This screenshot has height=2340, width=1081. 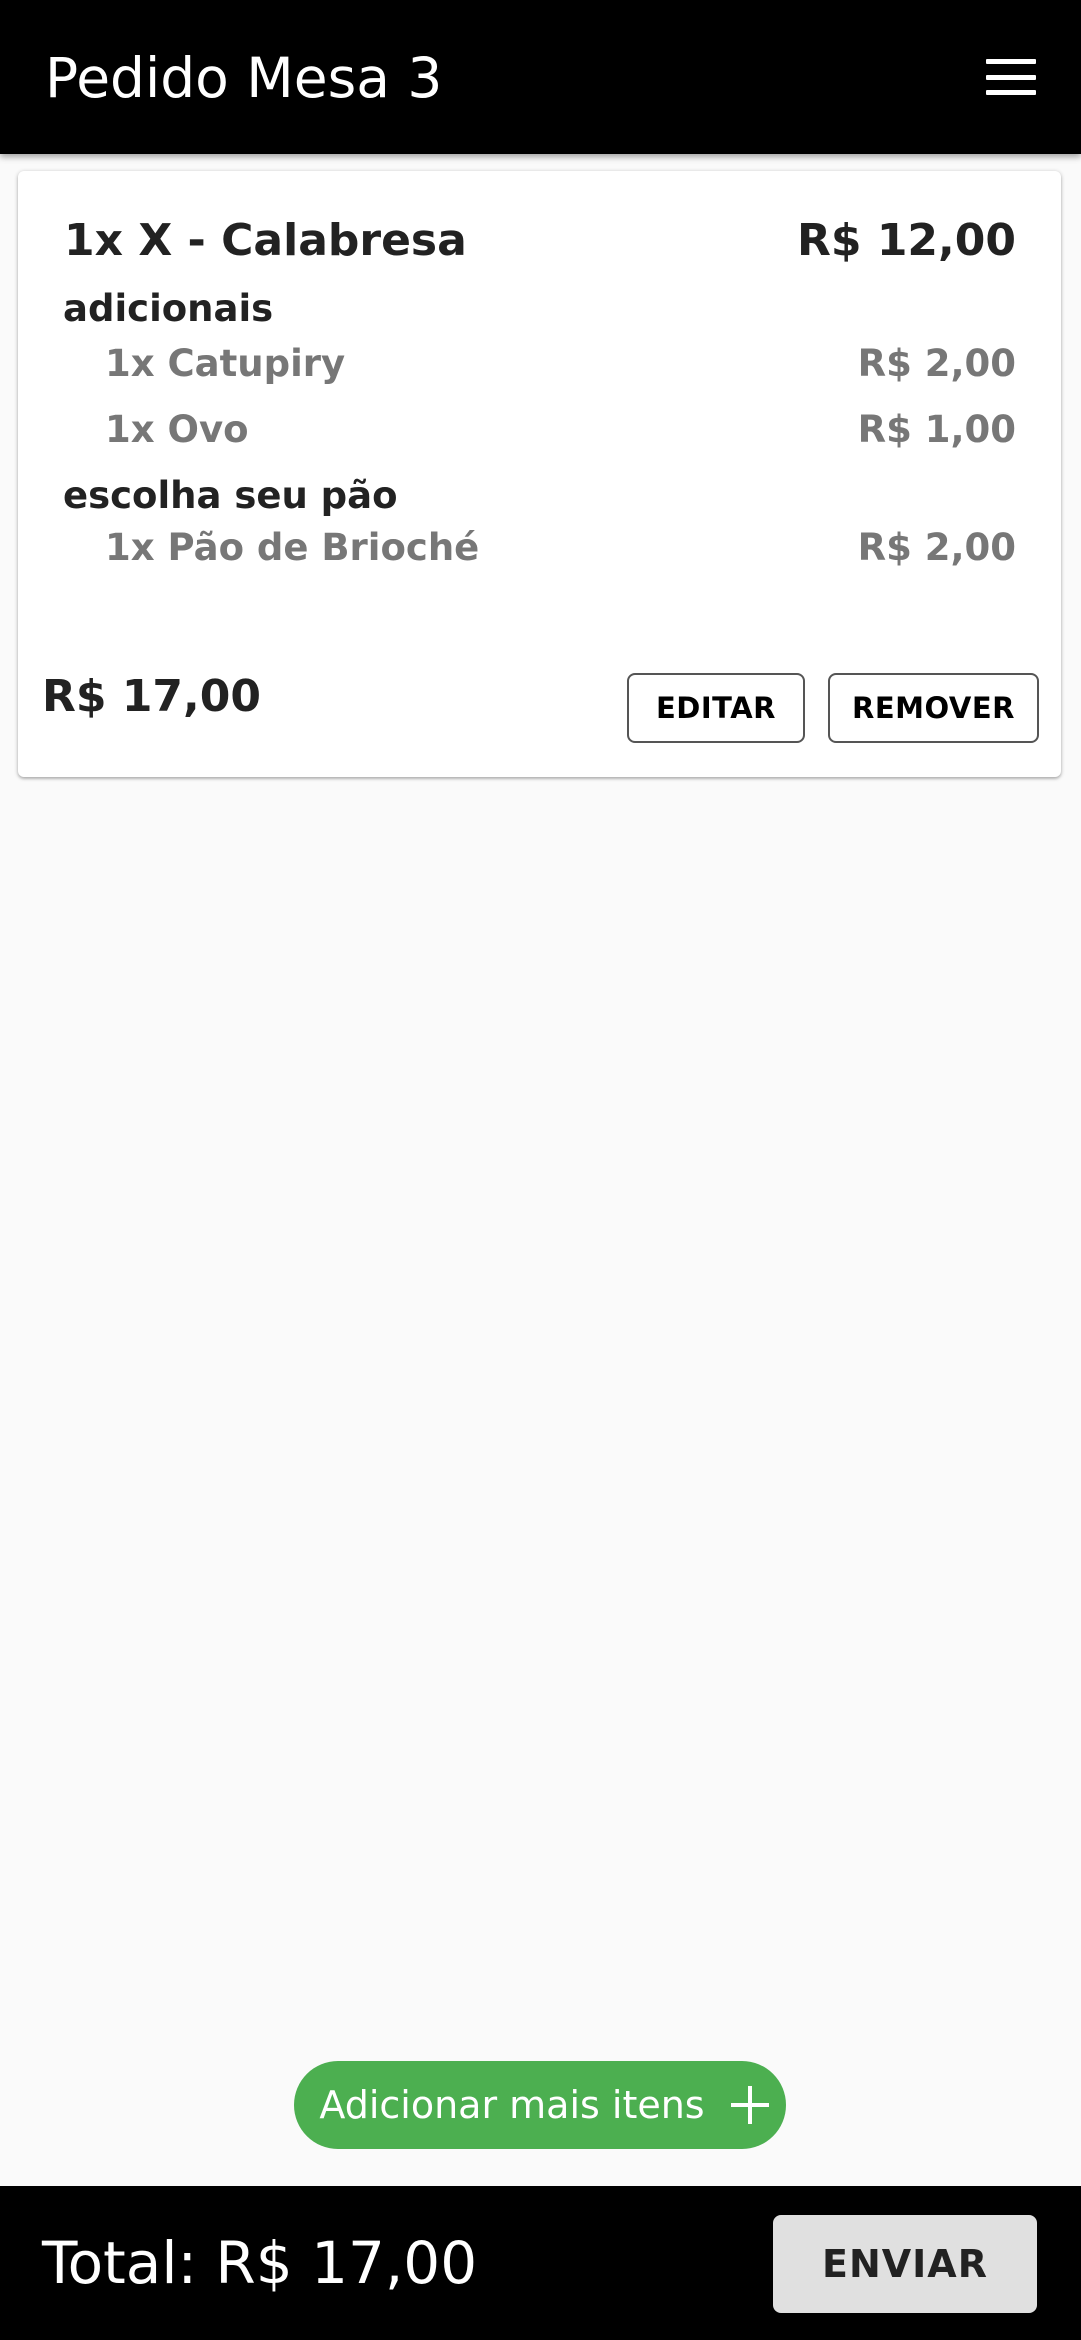 I want to click on plus-icon, so click(x=749, y=2105).